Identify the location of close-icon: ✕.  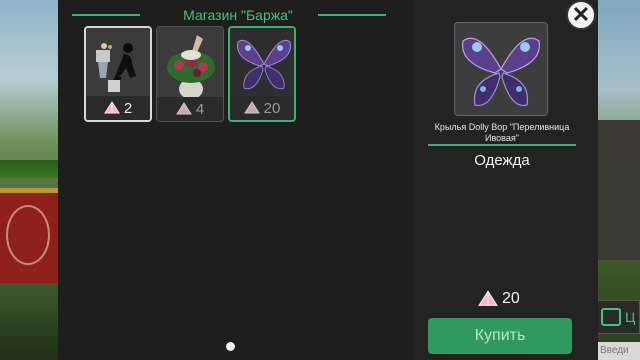
(581, 14).